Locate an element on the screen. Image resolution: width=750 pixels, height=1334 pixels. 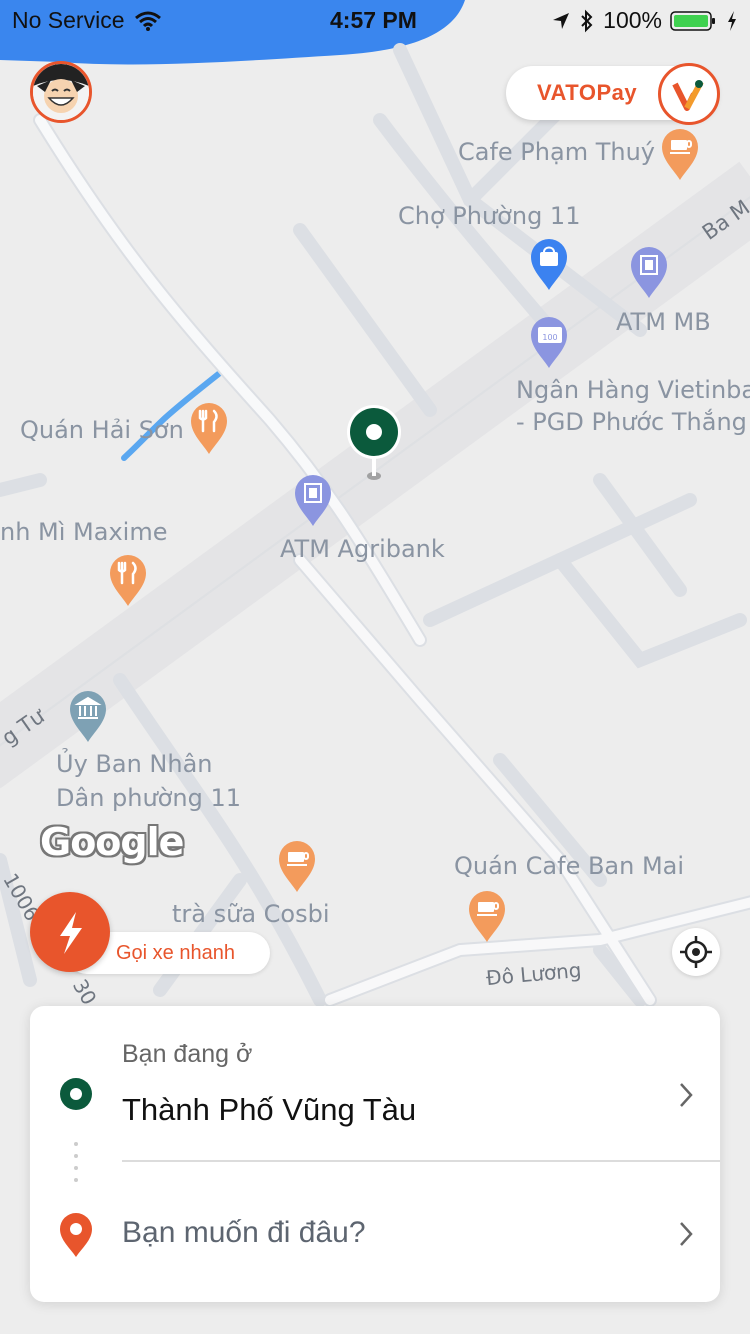
bluetooth-icon is located at coordinates (587, 20).